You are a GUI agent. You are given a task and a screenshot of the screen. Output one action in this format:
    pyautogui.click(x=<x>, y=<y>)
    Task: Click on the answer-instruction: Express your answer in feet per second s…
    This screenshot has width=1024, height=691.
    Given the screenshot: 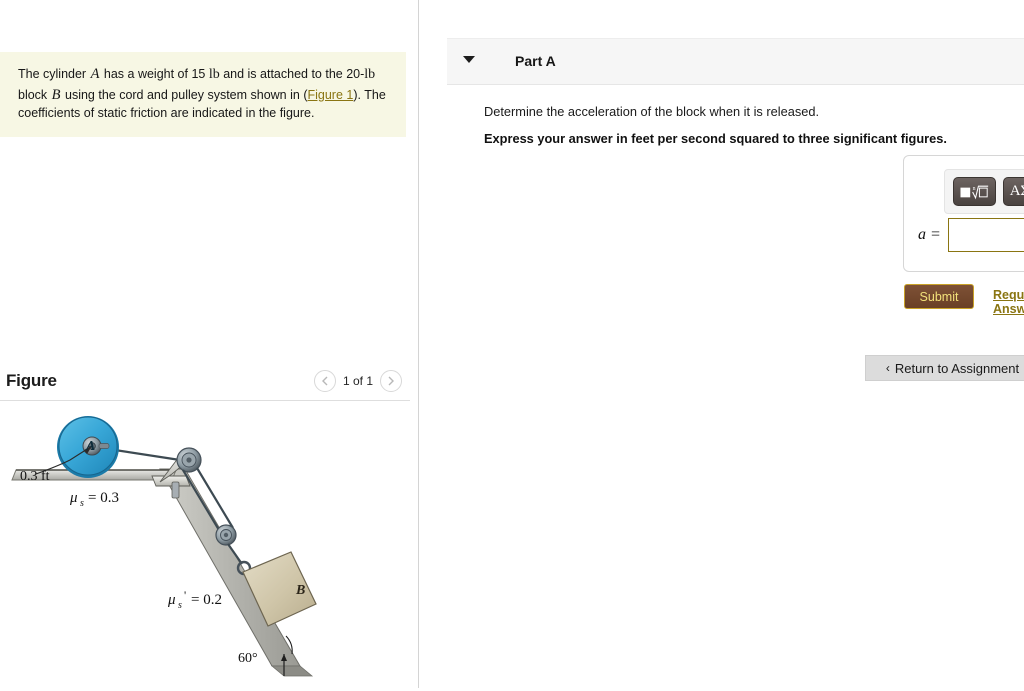 What is the action you would take?
    pyautogui.click(x=715, y=138)
    